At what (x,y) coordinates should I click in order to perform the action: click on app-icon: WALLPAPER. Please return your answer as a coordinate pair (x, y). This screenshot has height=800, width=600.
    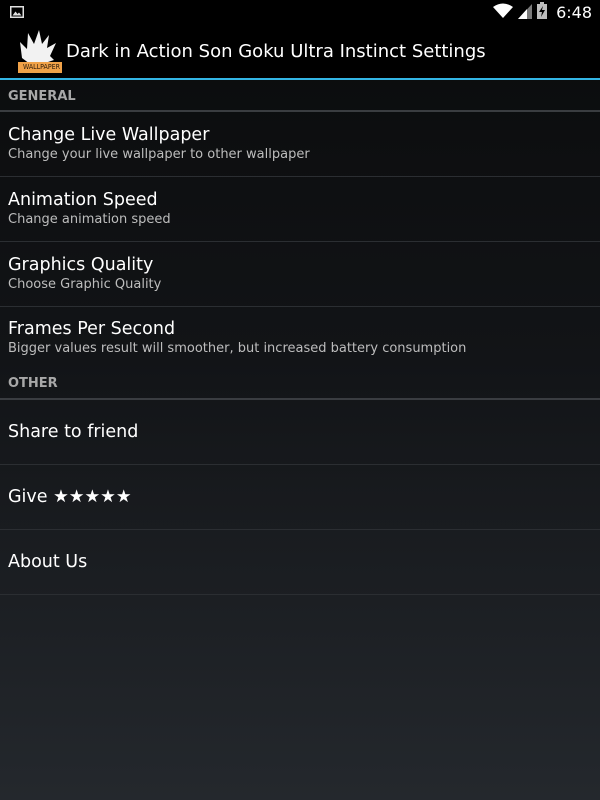
    Looking at the image, I should click on (38, 52).